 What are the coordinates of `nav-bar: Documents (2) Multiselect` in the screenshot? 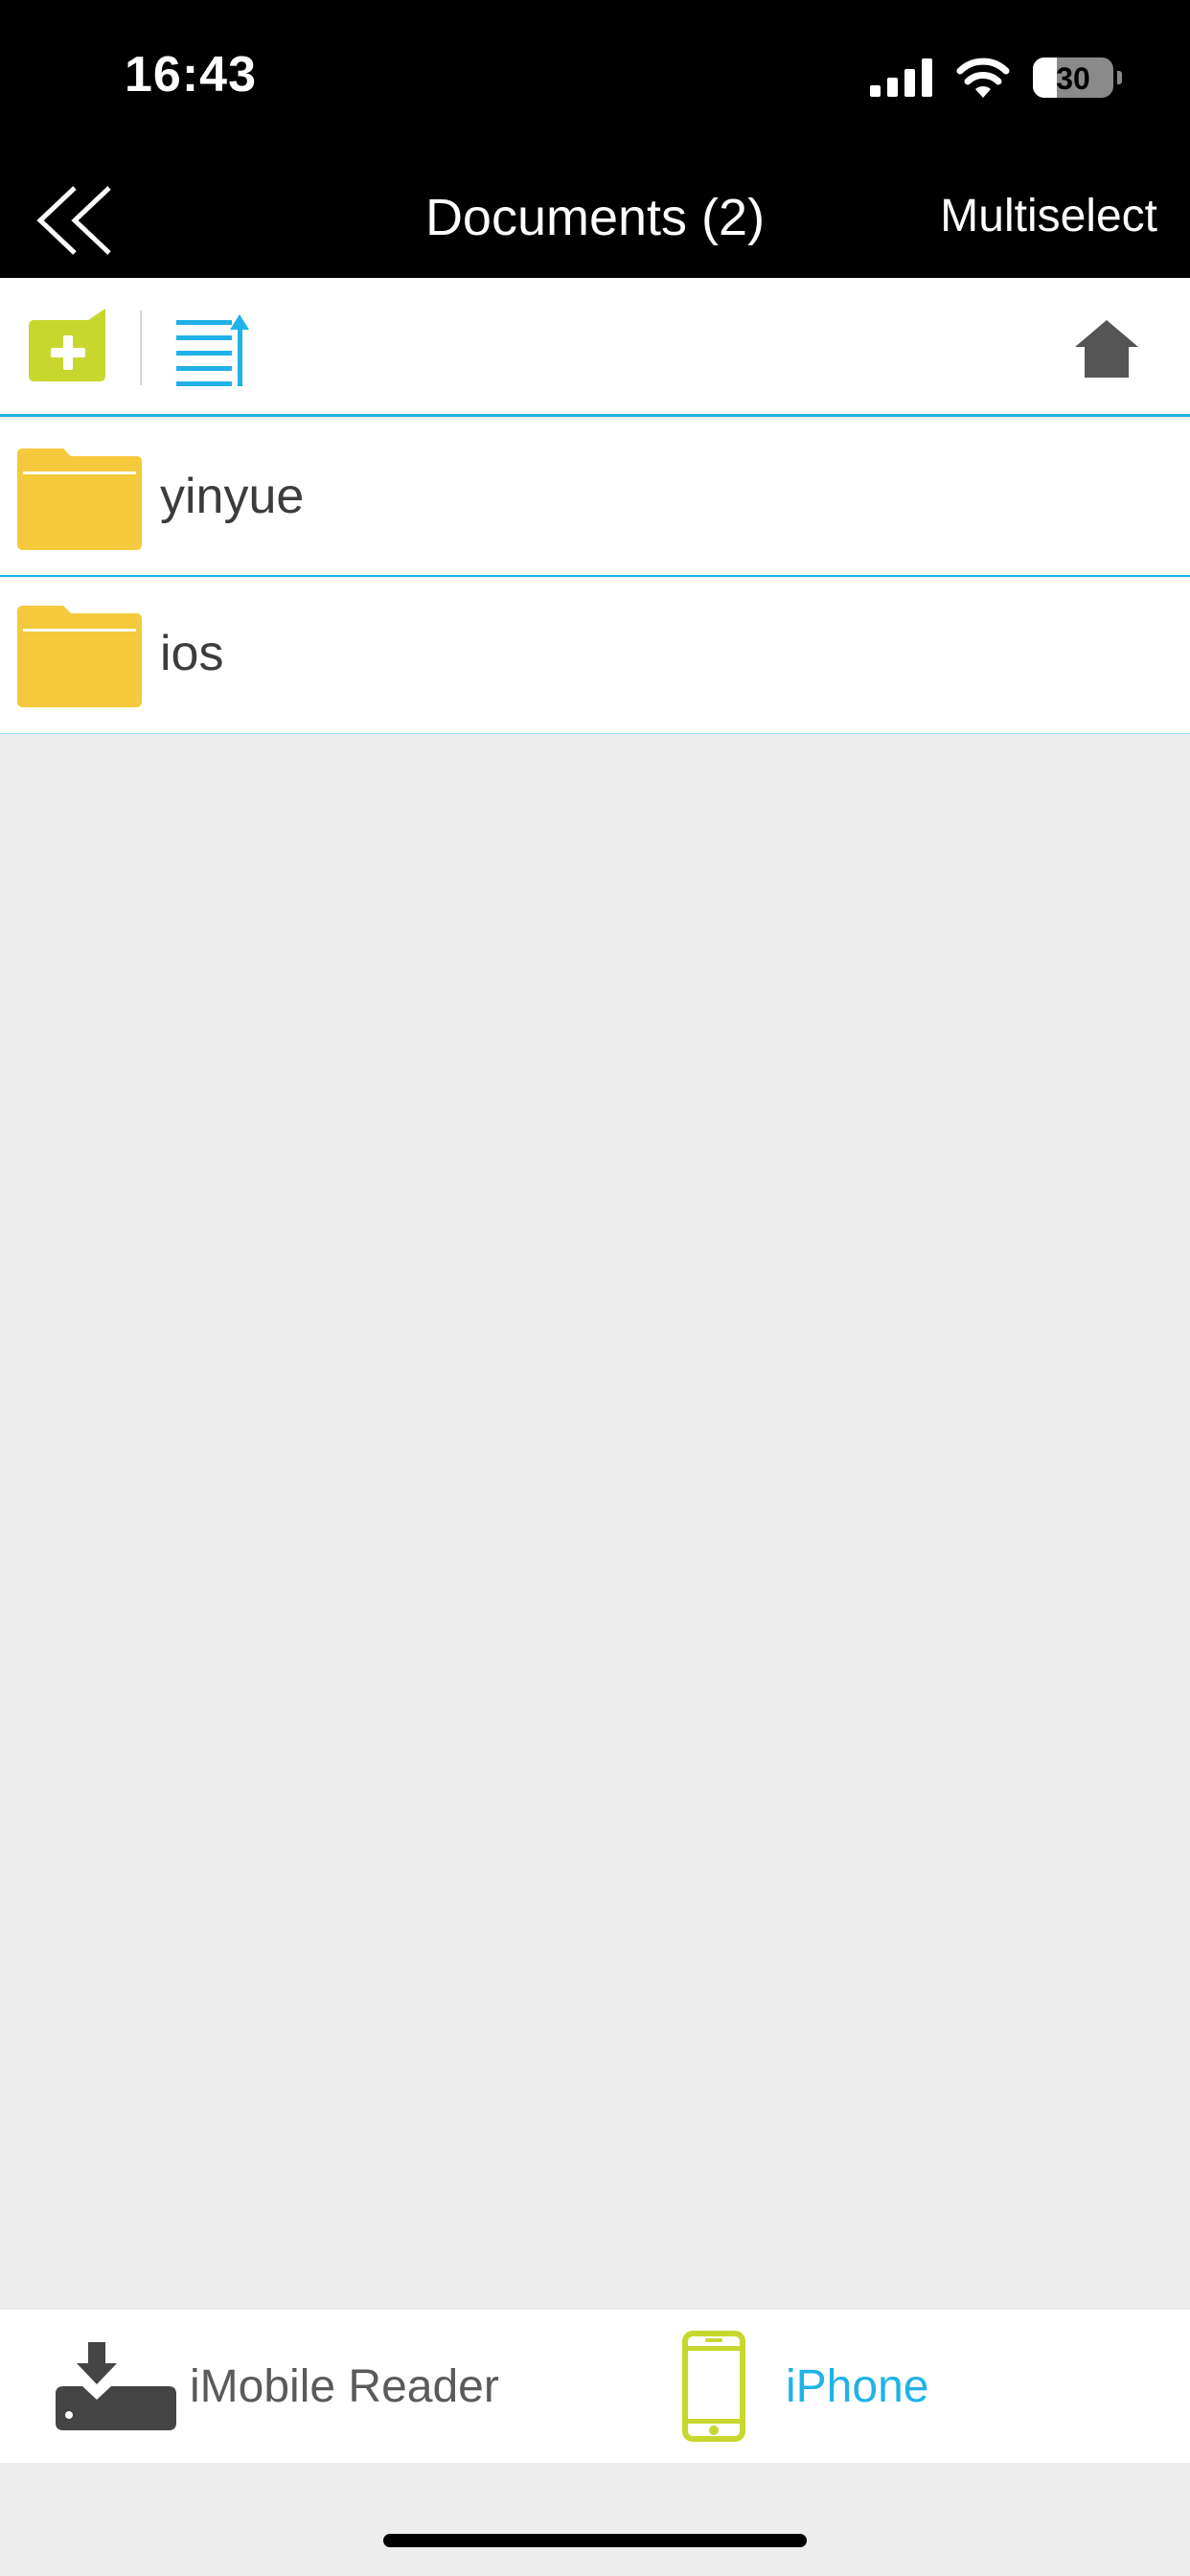 It's located at (595, 220).